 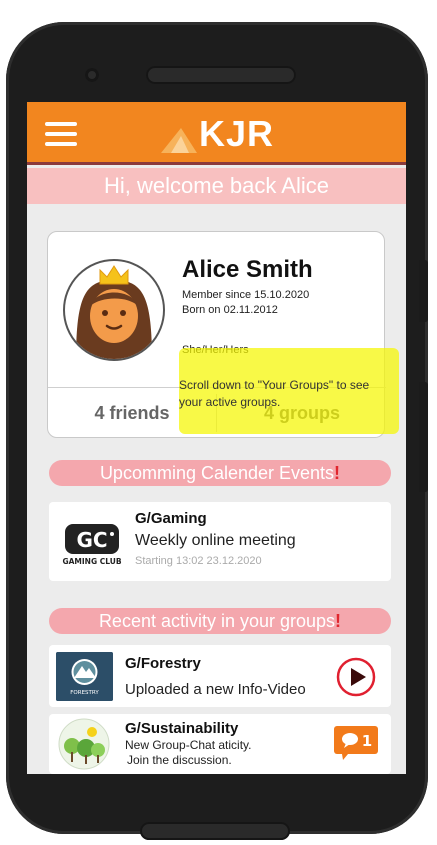 I want to click on svg-text: GC, so click(x=91, y=540).